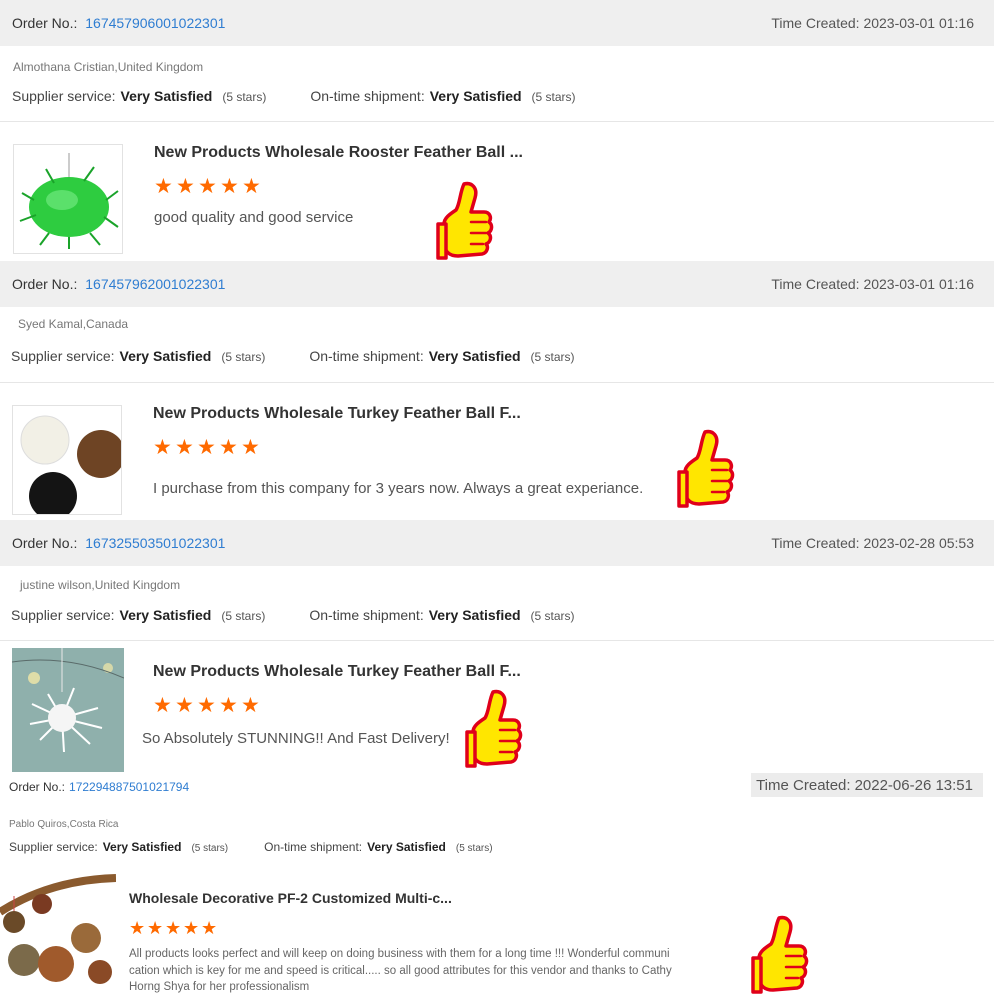 Image resolution: width=994 pixels, height=1000 pixels. What do you see at coordinates (100, 585) in the screenshot?
I see `buyer-info: justine wilson,United Kingdom` at bounding box center [100, 585].